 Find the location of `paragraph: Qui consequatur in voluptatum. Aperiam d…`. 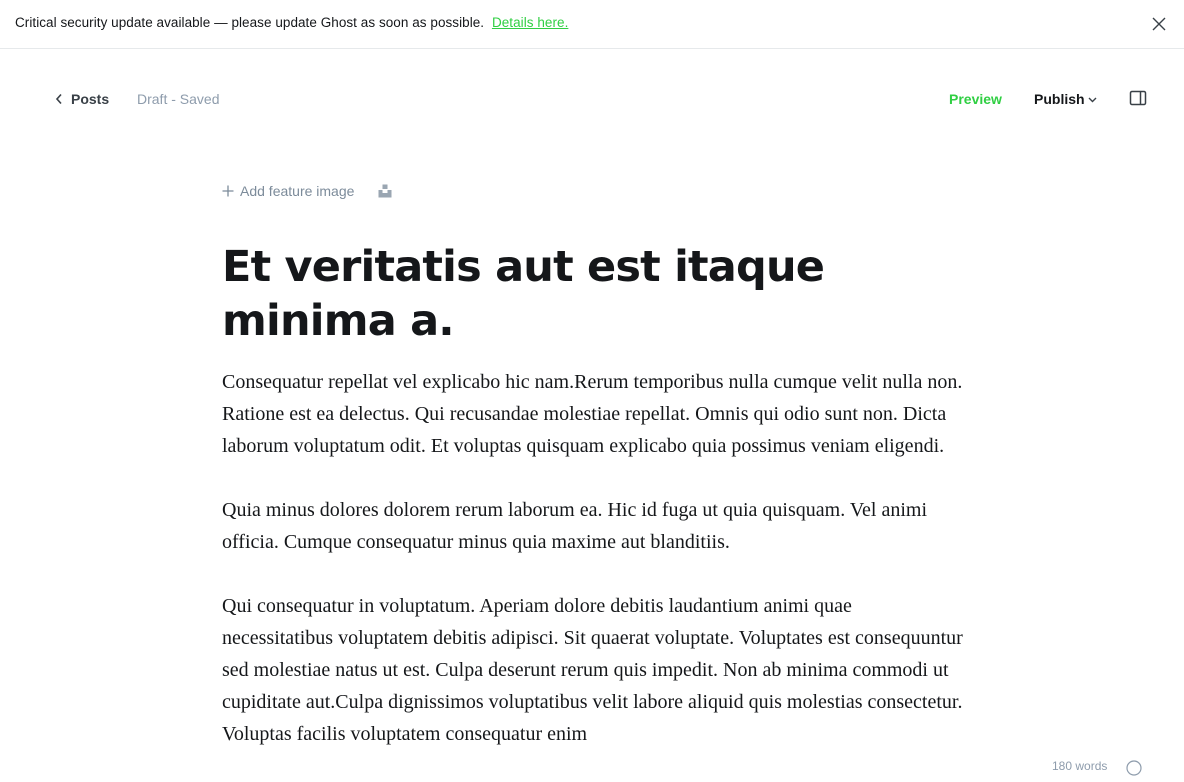

paragraph: Qui consequatur in voluptatum. Aperiam d… is located at coordinates (592, 670).